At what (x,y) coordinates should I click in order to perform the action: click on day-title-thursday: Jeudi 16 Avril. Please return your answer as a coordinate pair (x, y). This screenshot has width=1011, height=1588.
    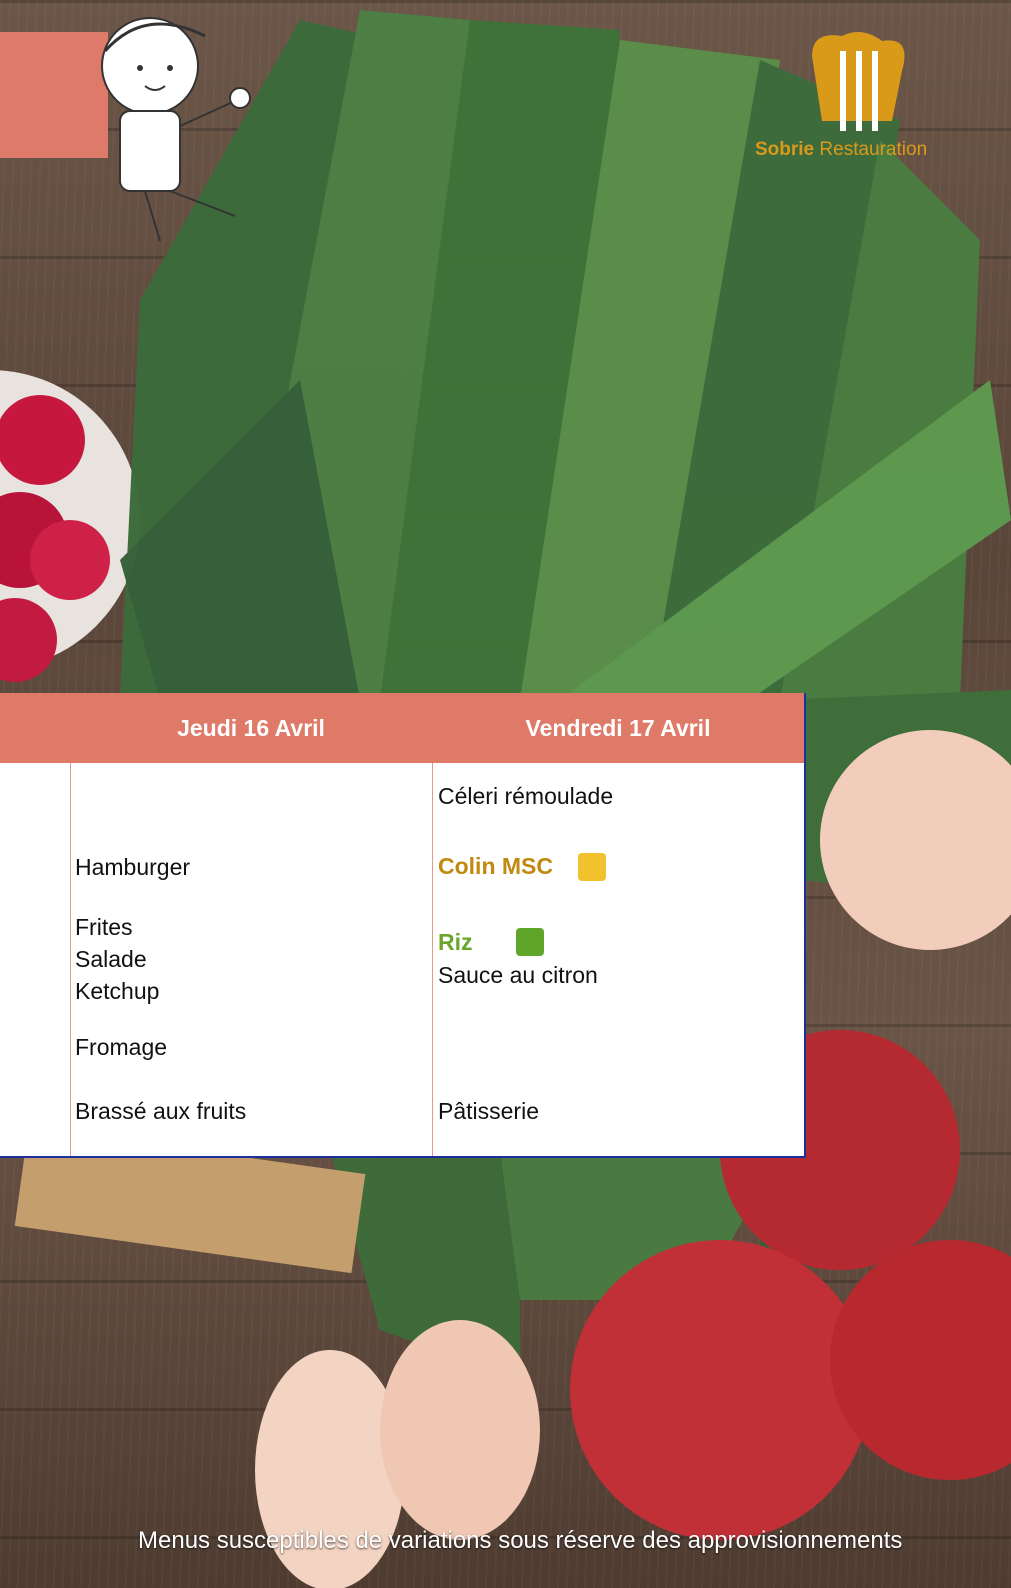
    Looking at the image, I should click on (251, 728).